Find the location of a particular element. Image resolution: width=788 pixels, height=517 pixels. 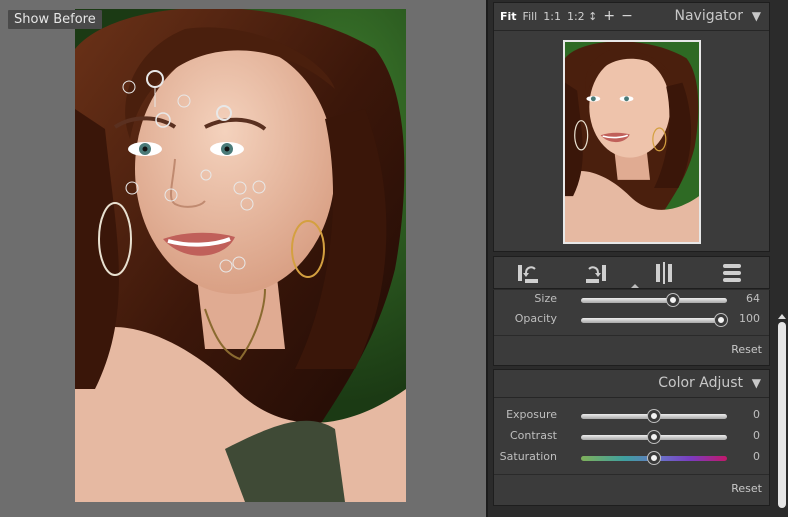

show-before-button: Show Before is located at coordinates (55, 19).